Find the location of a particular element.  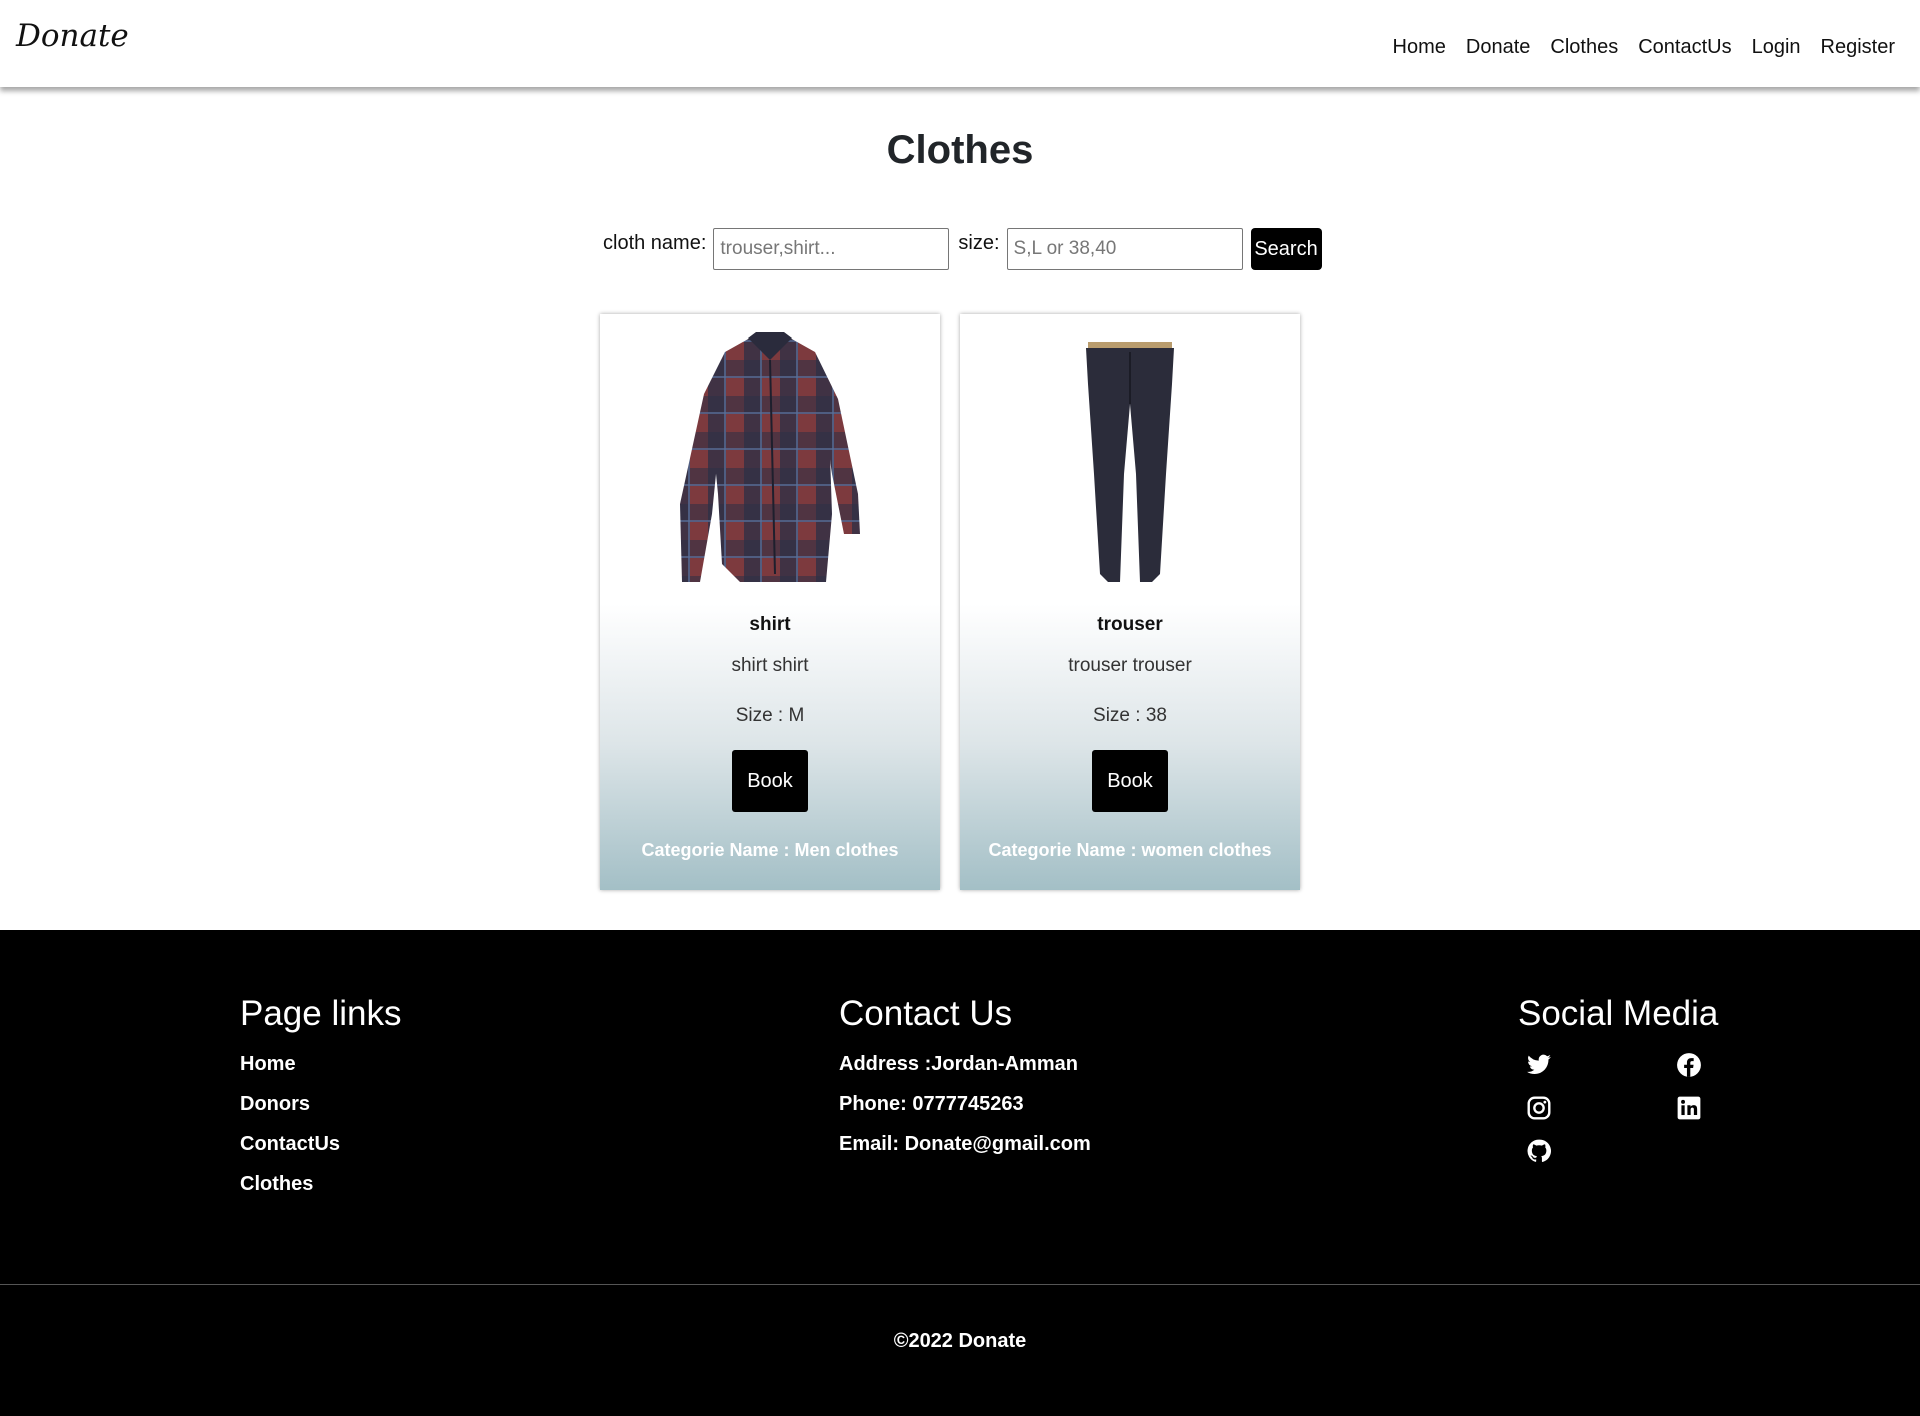

footer-link-home: Home is located at coordinates (320, 1072).